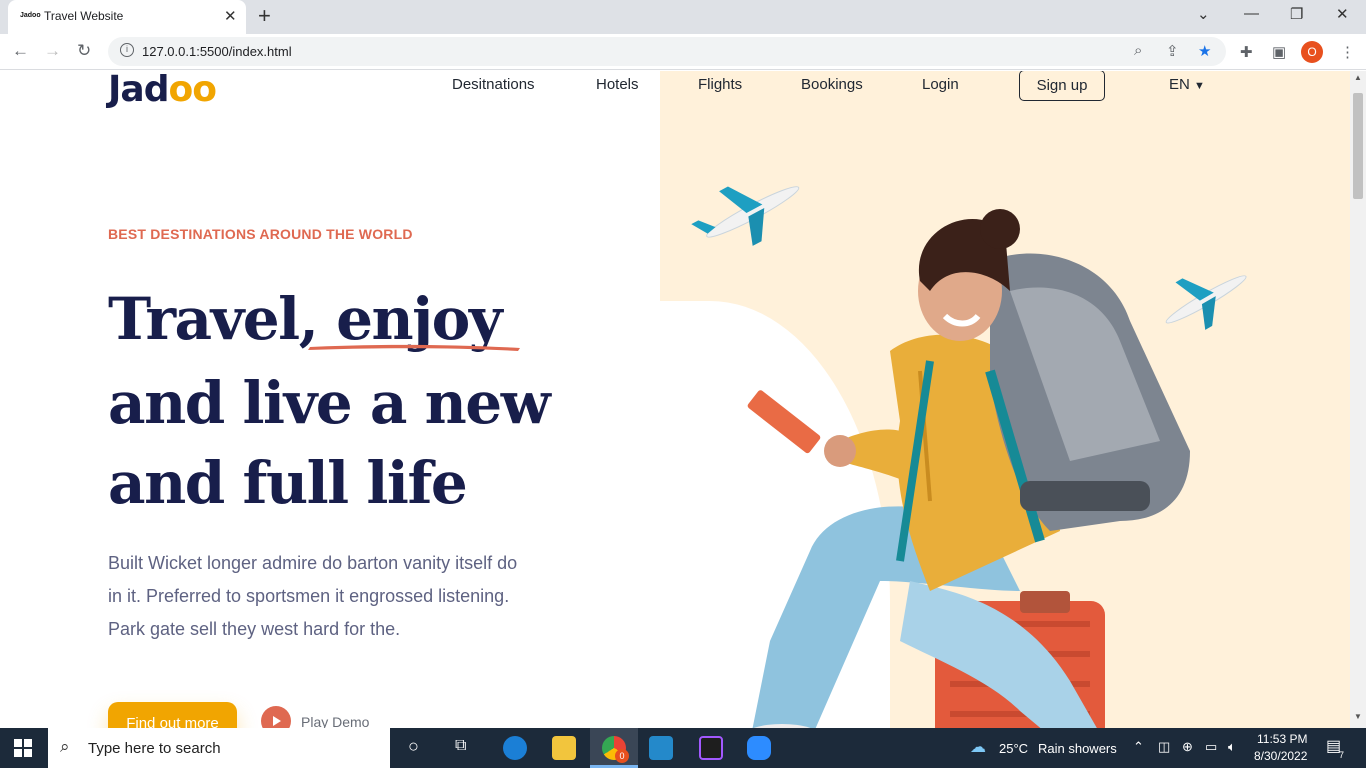 The width and height of the screenshot is (1366, 768). Describe the element at coordinates (329, 403) in the screenshot. I see `hero-heading-line2: and live a new` at that location.